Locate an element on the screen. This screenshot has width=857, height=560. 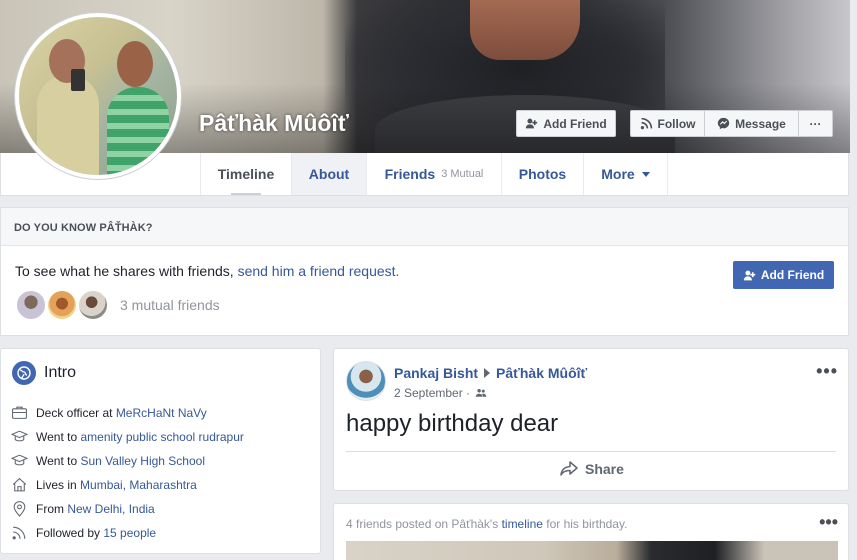
intro-item-education: Went to amenity public school rudrapur is located at coordinates (127, 436).